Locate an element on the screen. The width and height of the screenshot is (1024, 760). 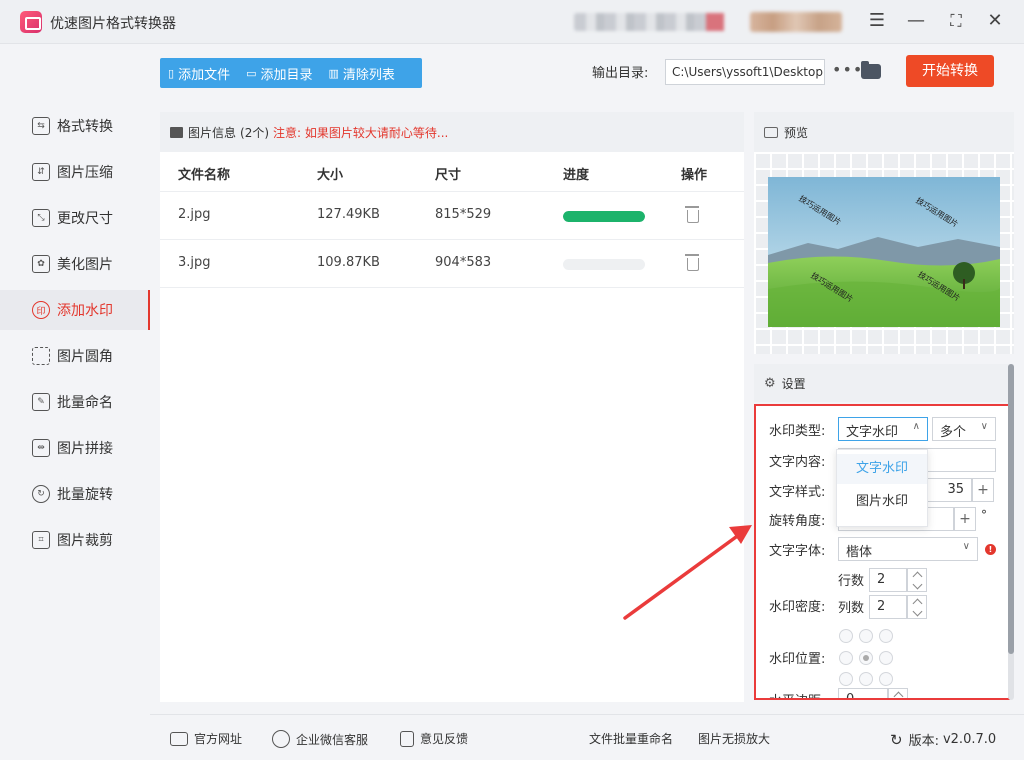
position-bottom-right is located at coordinates (886, 679).